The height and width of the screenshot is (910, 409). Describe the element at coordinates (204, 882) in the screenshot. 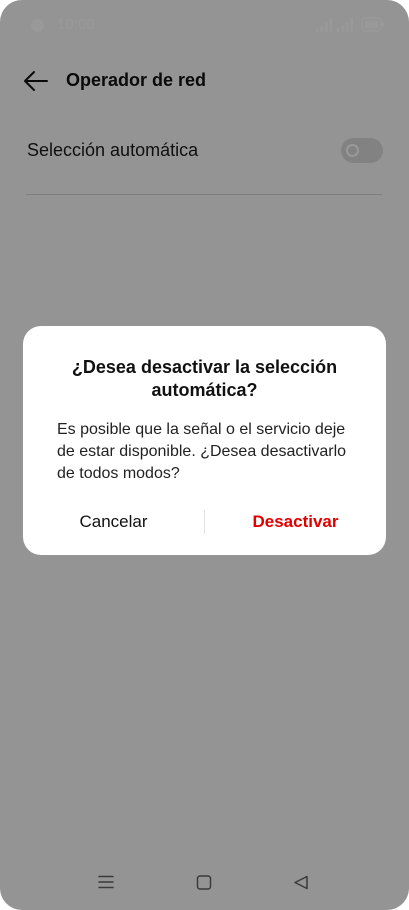

I see `home-icon` at that location.